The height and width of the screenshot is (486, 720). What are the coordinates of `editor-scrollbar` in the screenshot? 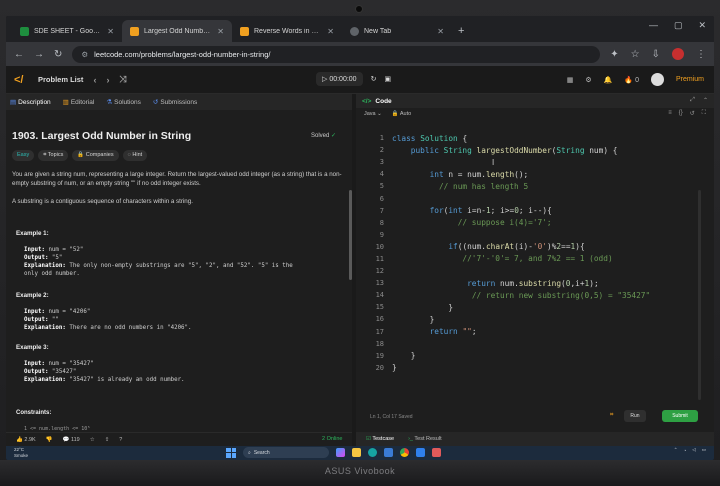 It's located at (699, 295).